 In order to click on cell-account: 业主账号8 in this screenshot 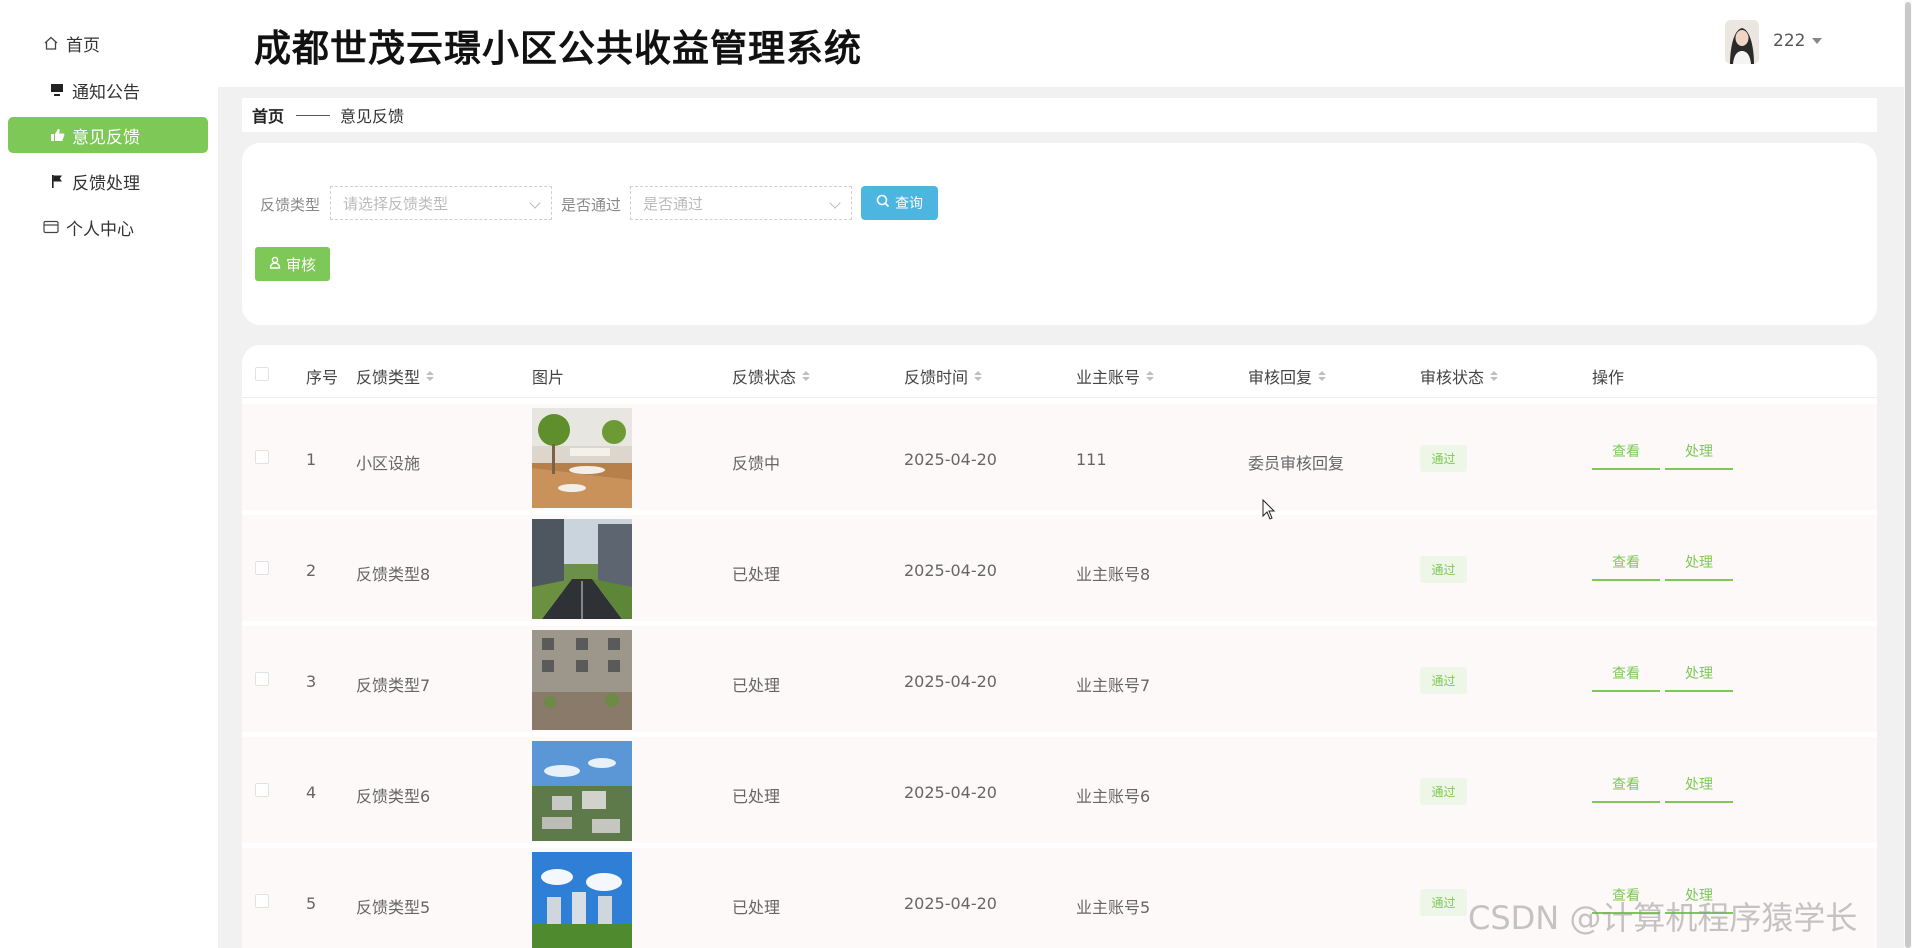, I will do `click(1113, 574)`.